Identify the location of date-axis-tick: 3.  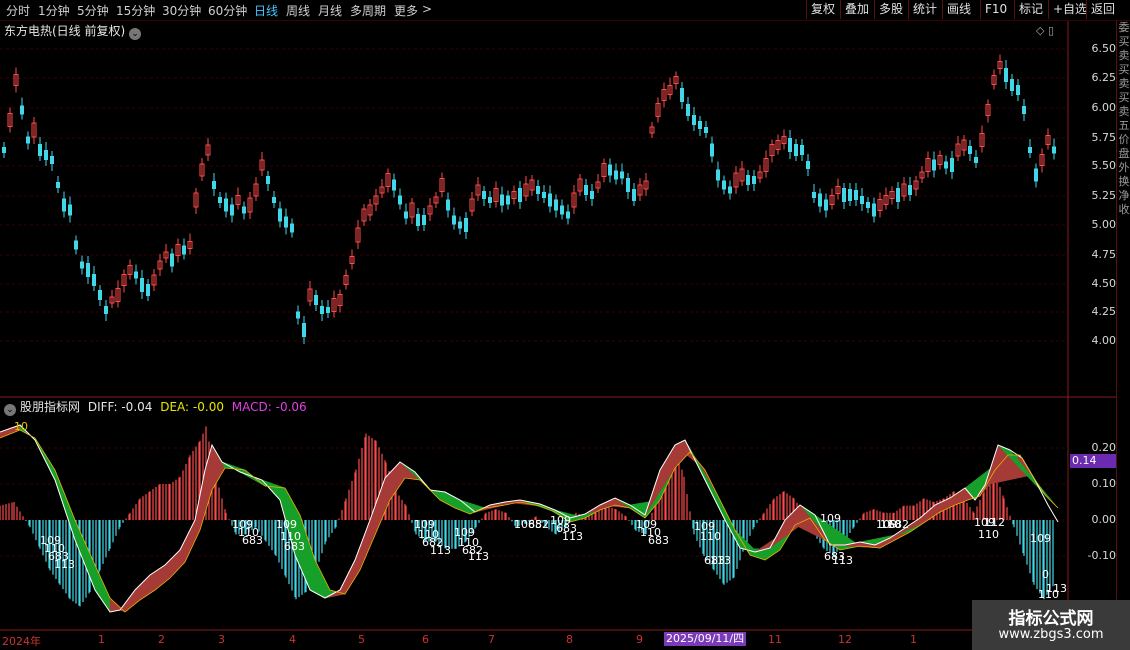
(221, 639).